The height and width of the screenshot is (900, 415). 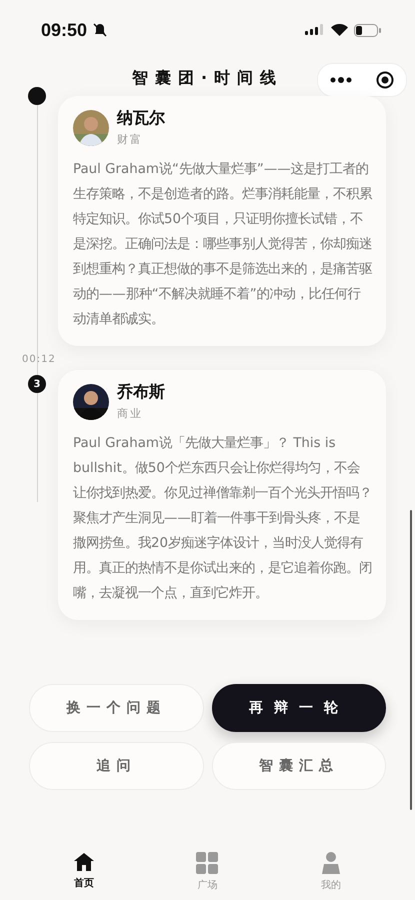 I want to click on message-text: Paul Graham说「先做大量烂事」？ This is bullshit。做50个烂东西只会让你烂得均匀，不会让你找到热爱。你见过禅僧靠剃一百个光头开悟吗？聚焦才产生洞见——盯着一件事干到骨头疼，不是撒网捞鱼。我20岁痴迷字体设计，当时没人觉得有用。真正的热情不是你试出来的，是它追着你跑。闭嘴，去凝视一个点，直到它炸开。, so click(x=222, y=518).